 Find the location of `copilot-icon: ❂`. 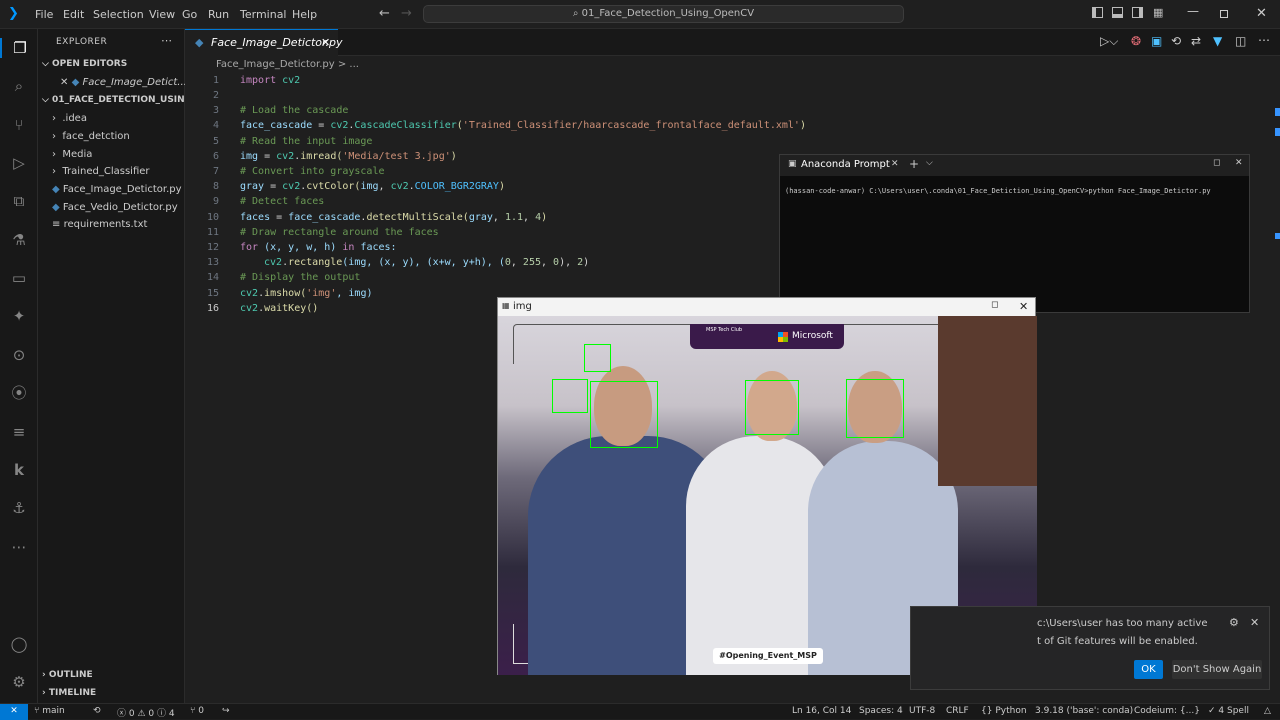

copilot-icon: ❂ is located at coordinates (1136, 41).